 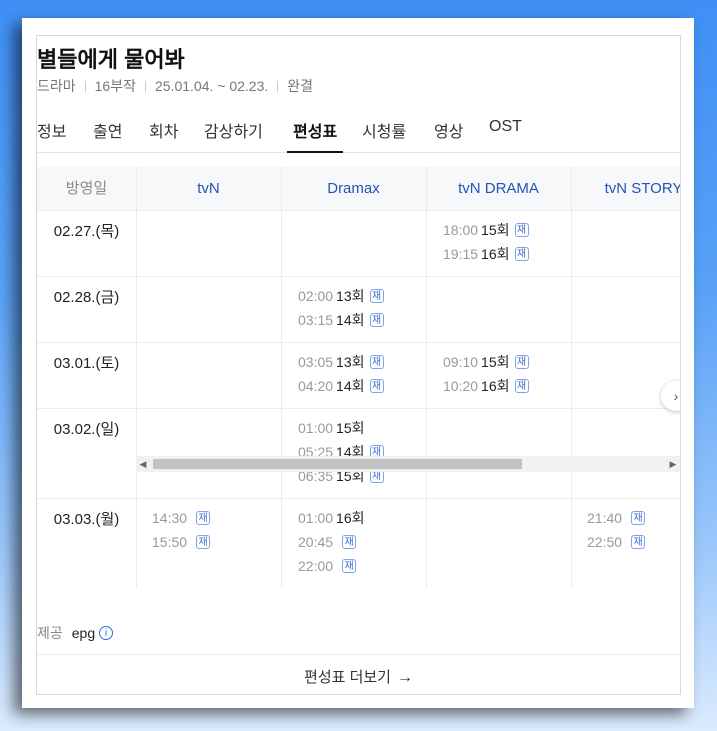 I want to click on channel-header-tvn: tvN, so click(x=208, y=188).